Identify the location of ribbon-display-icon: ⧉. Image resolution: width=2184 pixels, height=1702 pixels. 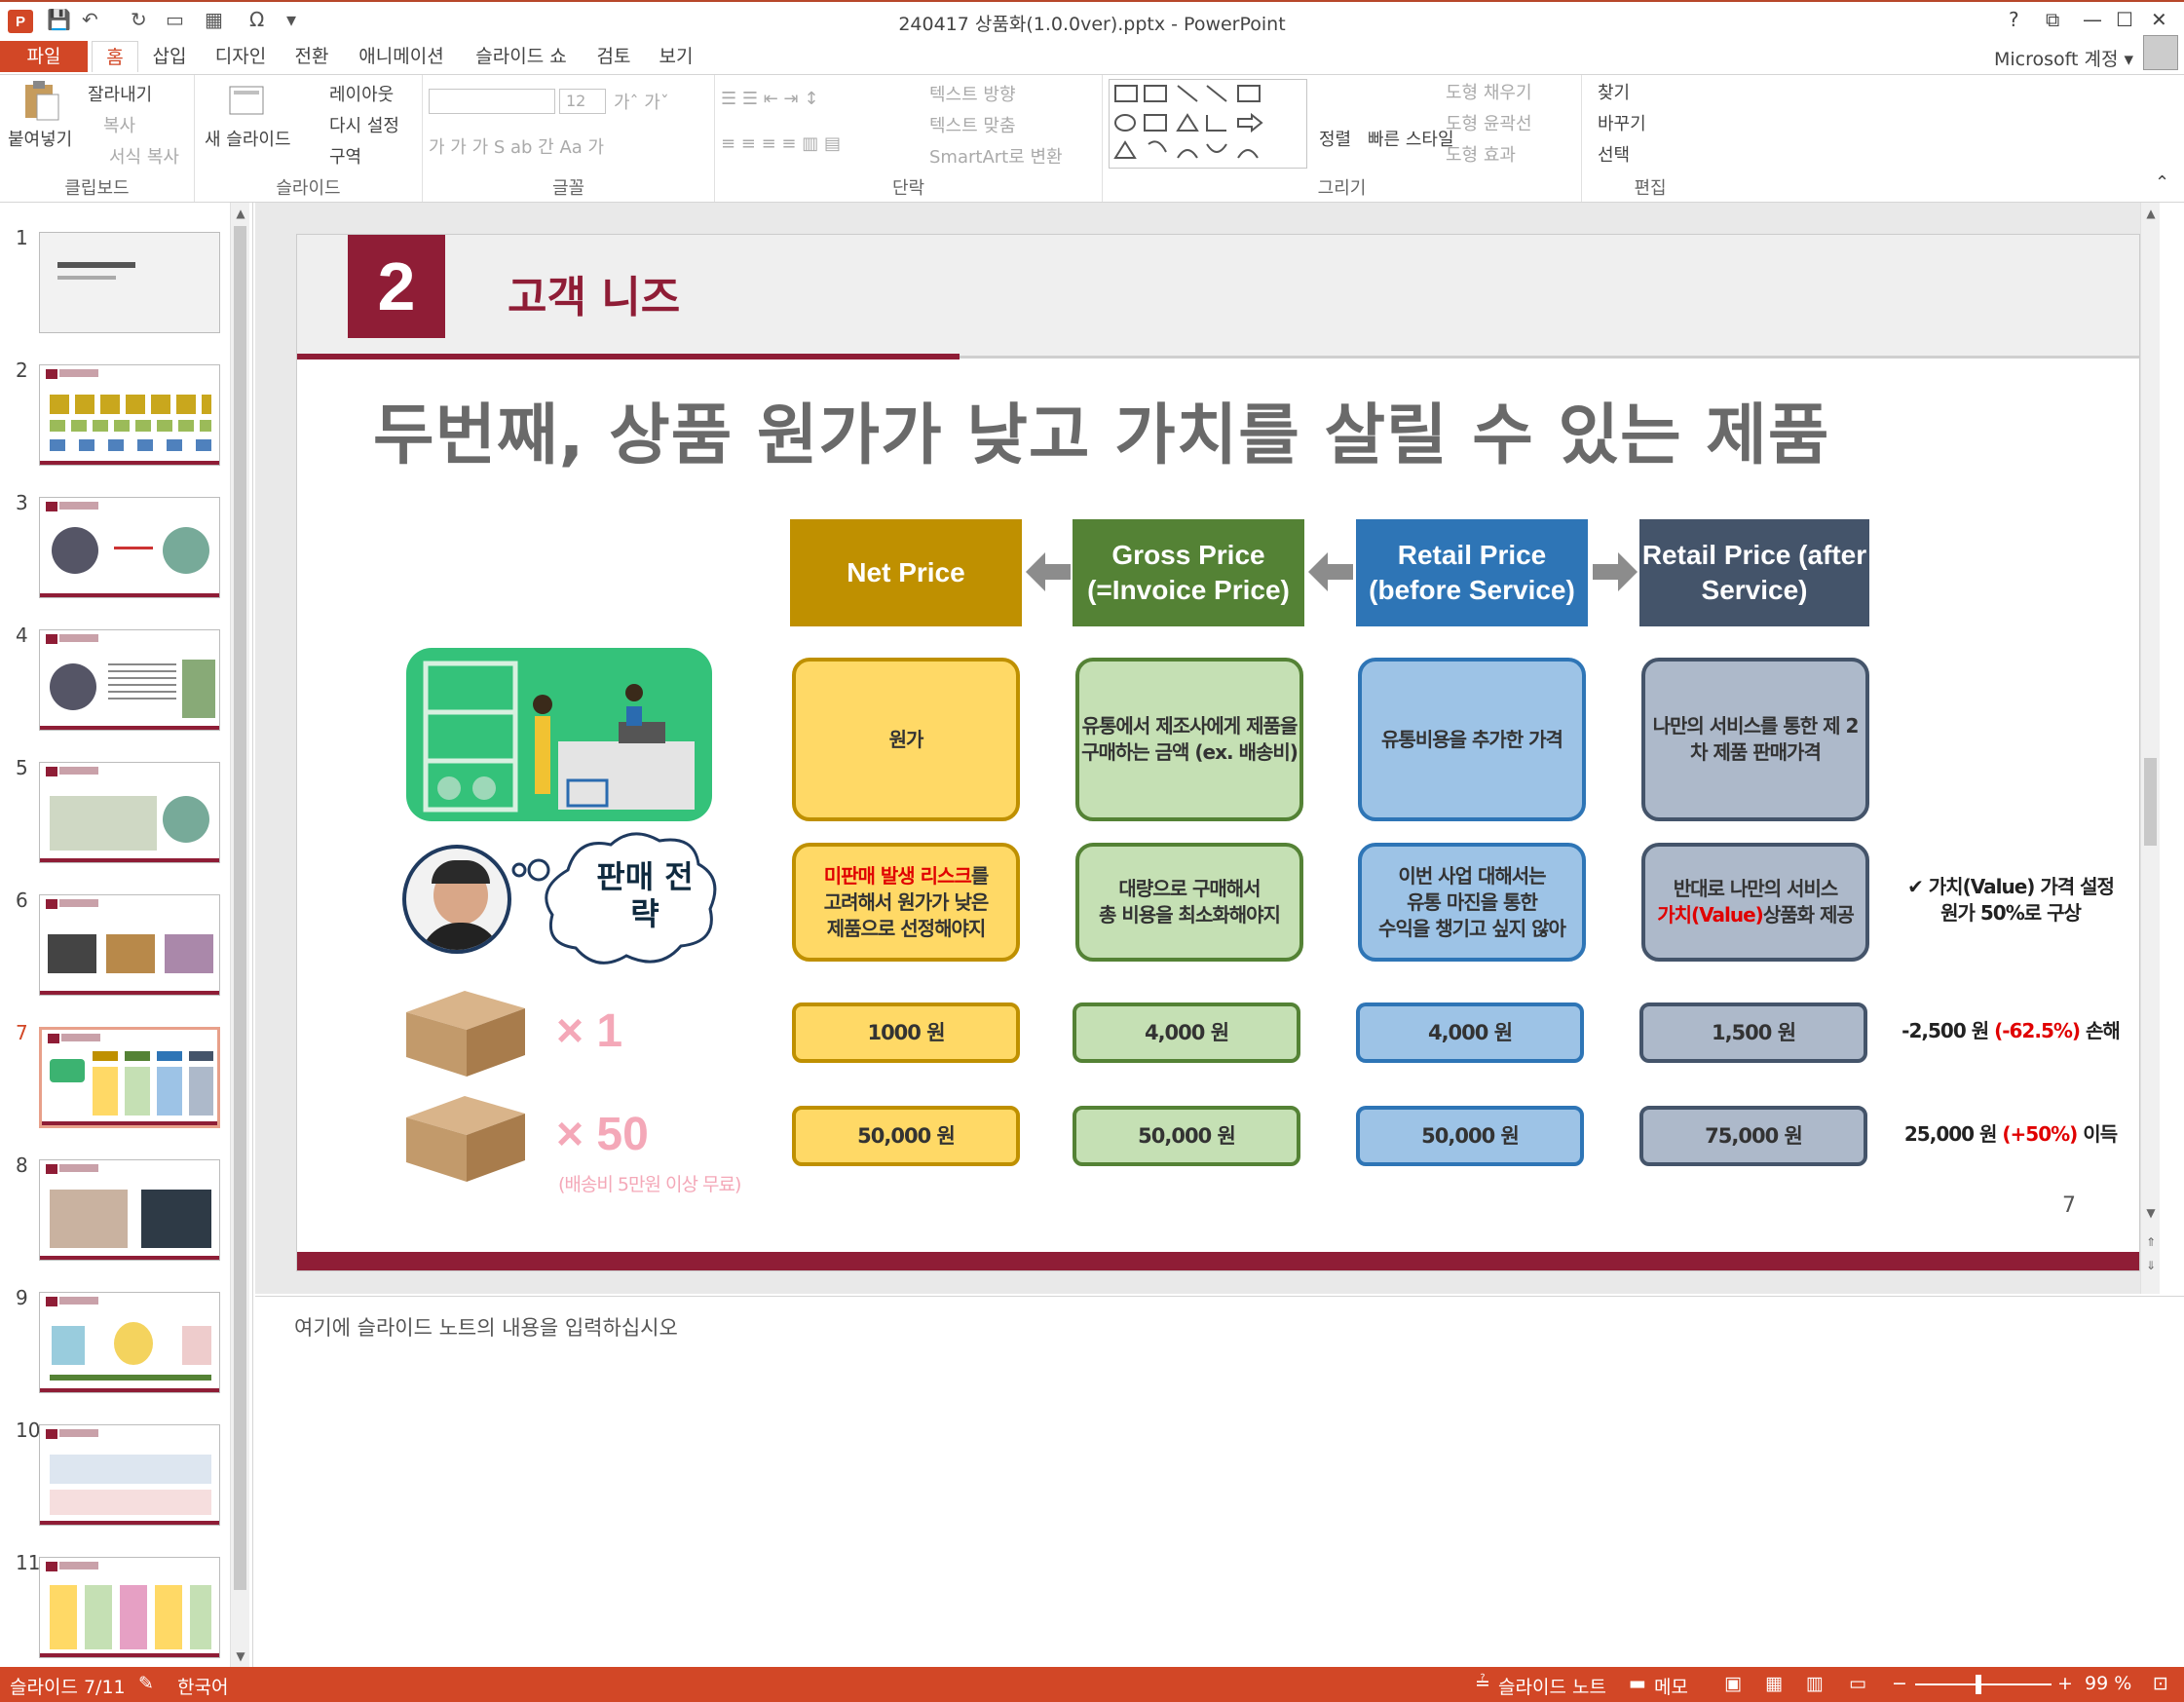
(2052, 19).